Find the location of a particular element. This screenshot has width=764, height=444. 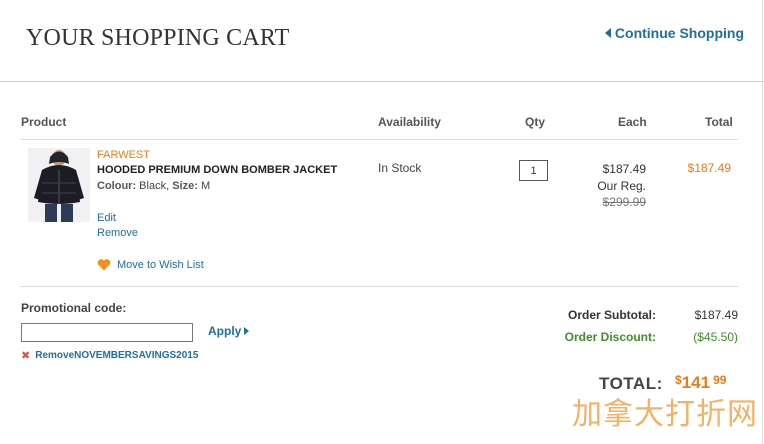

order-subtotal-label: Order Subtotal: is located at coordinates (611, 315).